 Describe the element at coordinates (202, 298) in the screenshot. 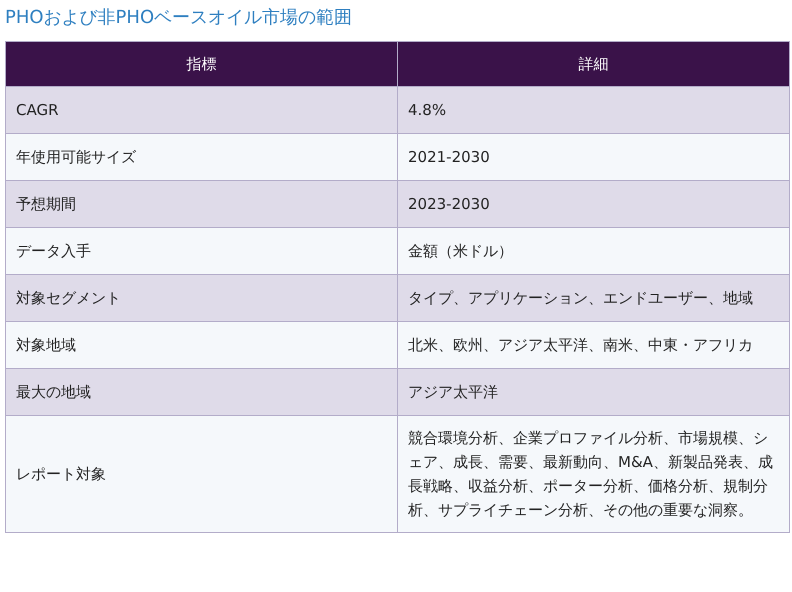

I see `table-cell: 対象セグメント` at that location.